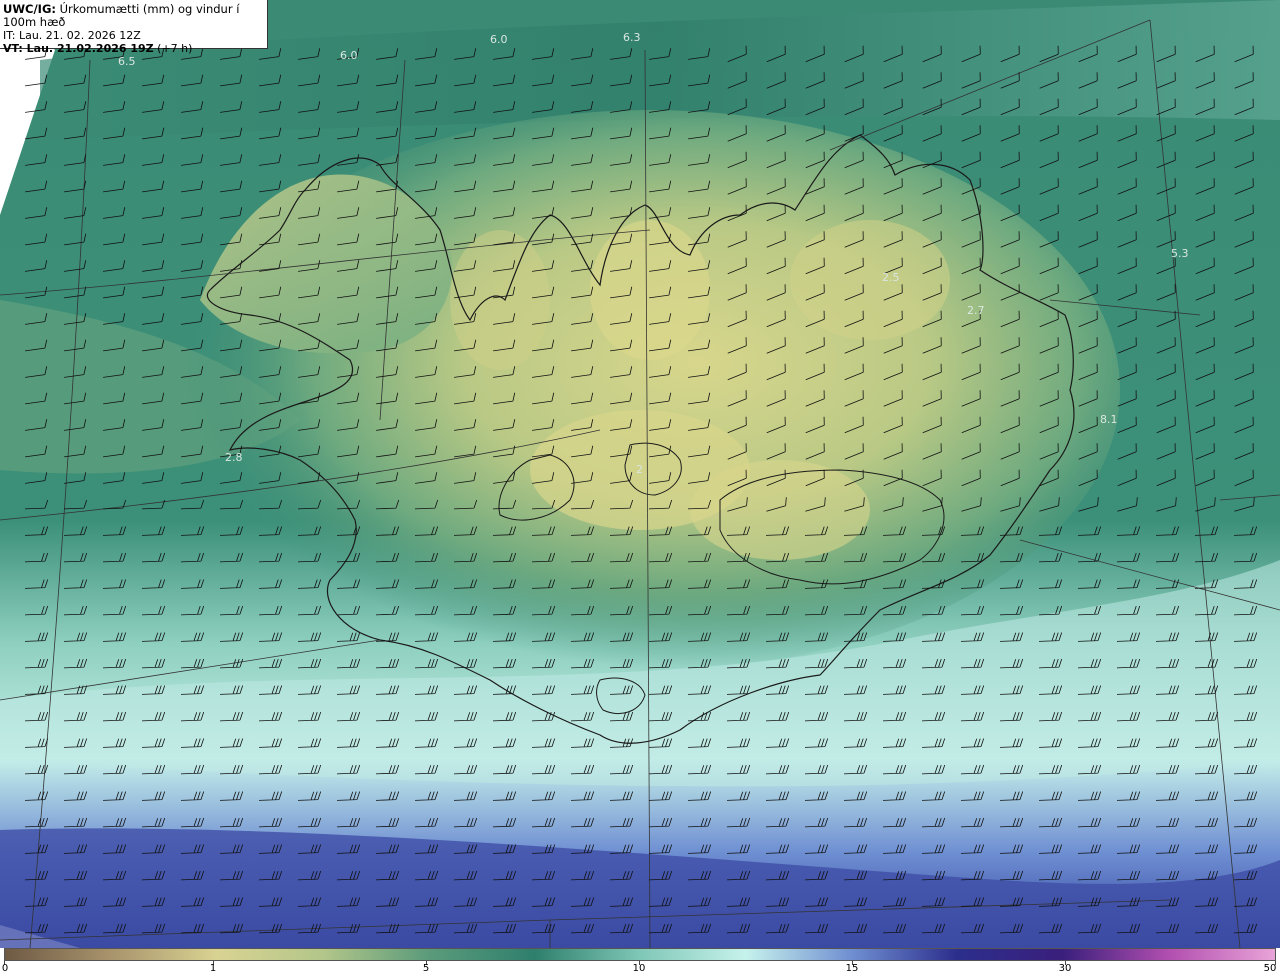 This screenshot has width=1280, height=978. Describe the element at coordinates (976, 310) in the screenshot. I see `contour-label: 2.7` at that location.